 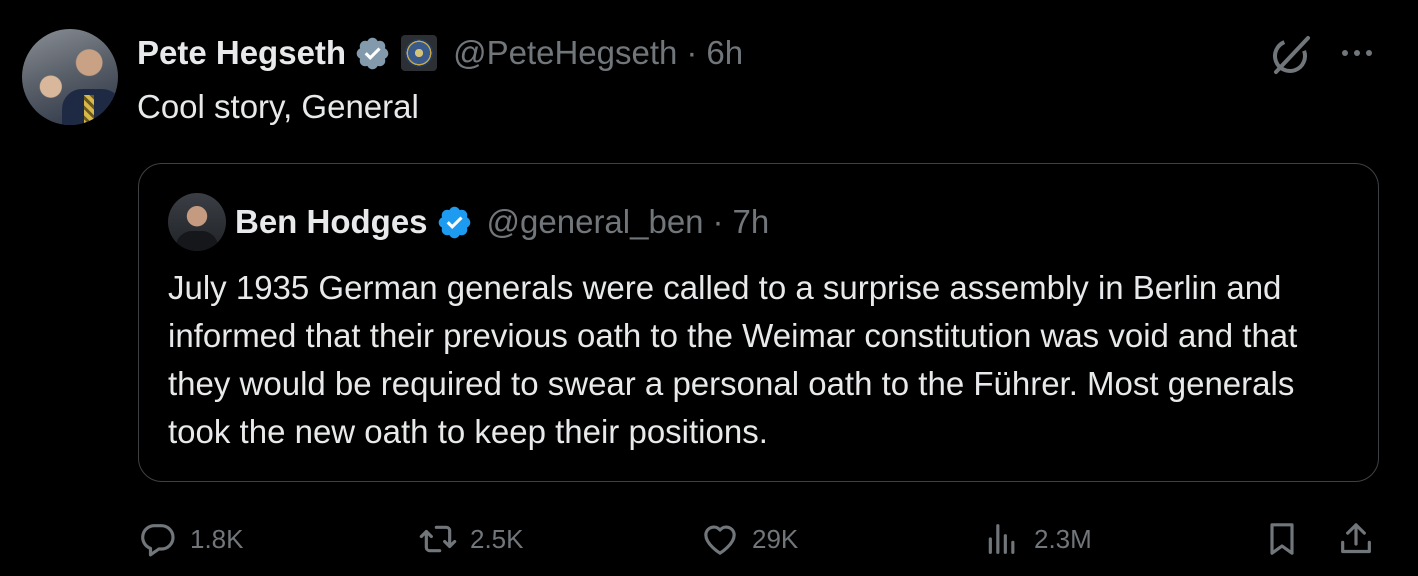 I want to click on reply-icon, so click(x=158, y=540).